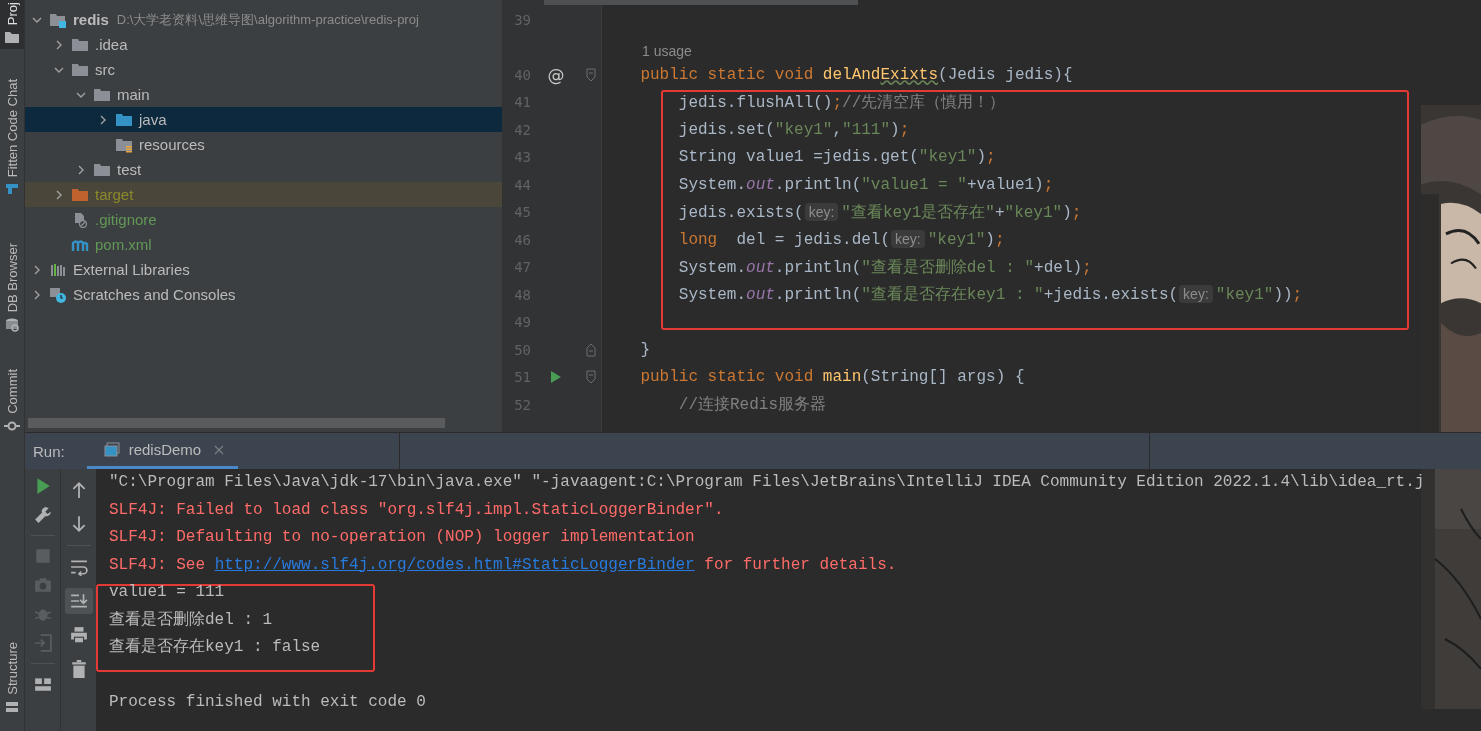 The image size is (1481, 731). What do you see at coordinates (726, 129) in the screenshot?
I see `code-text: jedis.set(` at bounding box center [726, 129].